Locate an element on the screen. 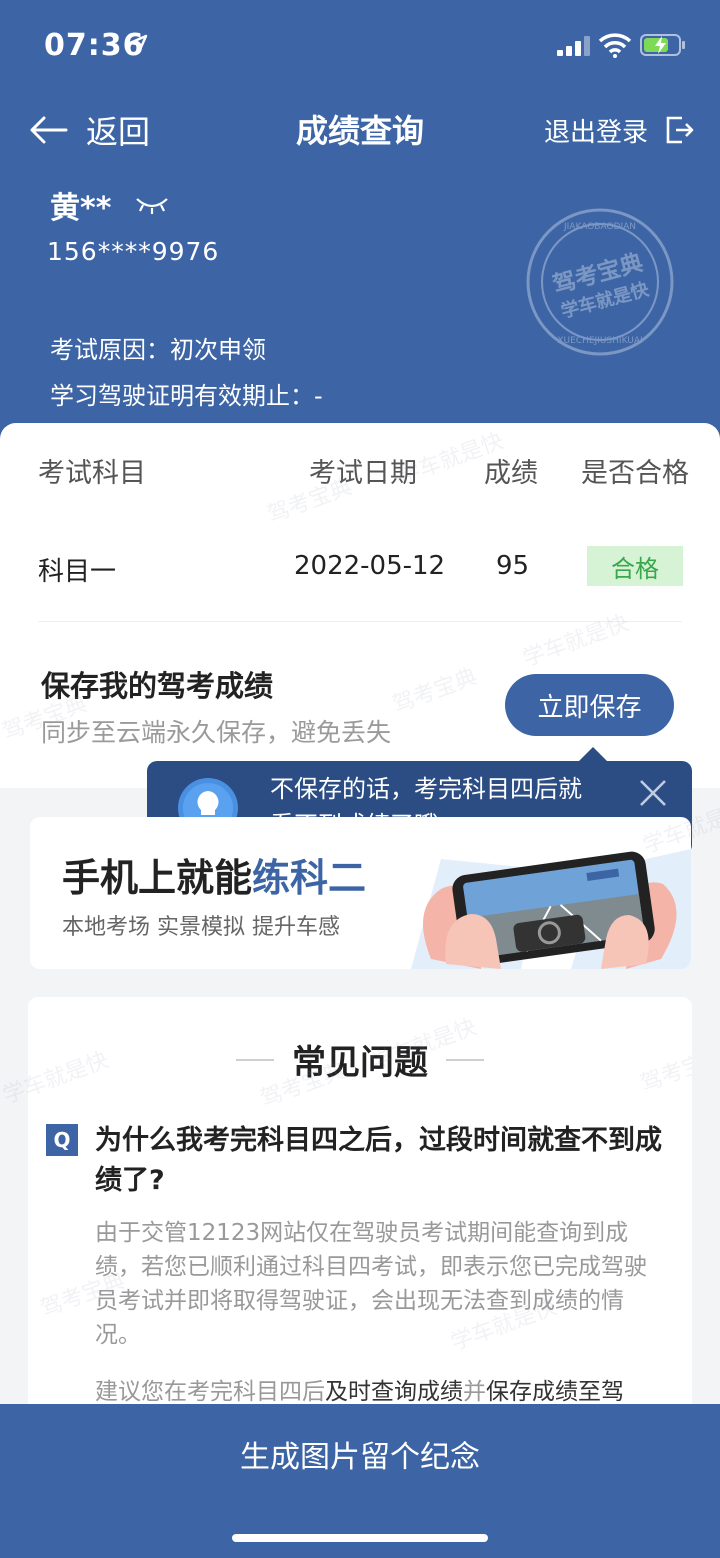 Image resolution: width=720 pixels, height=1558 pixels. bottom-bar: 生成图片留个纪念 is located at coordinates (360, 1481).